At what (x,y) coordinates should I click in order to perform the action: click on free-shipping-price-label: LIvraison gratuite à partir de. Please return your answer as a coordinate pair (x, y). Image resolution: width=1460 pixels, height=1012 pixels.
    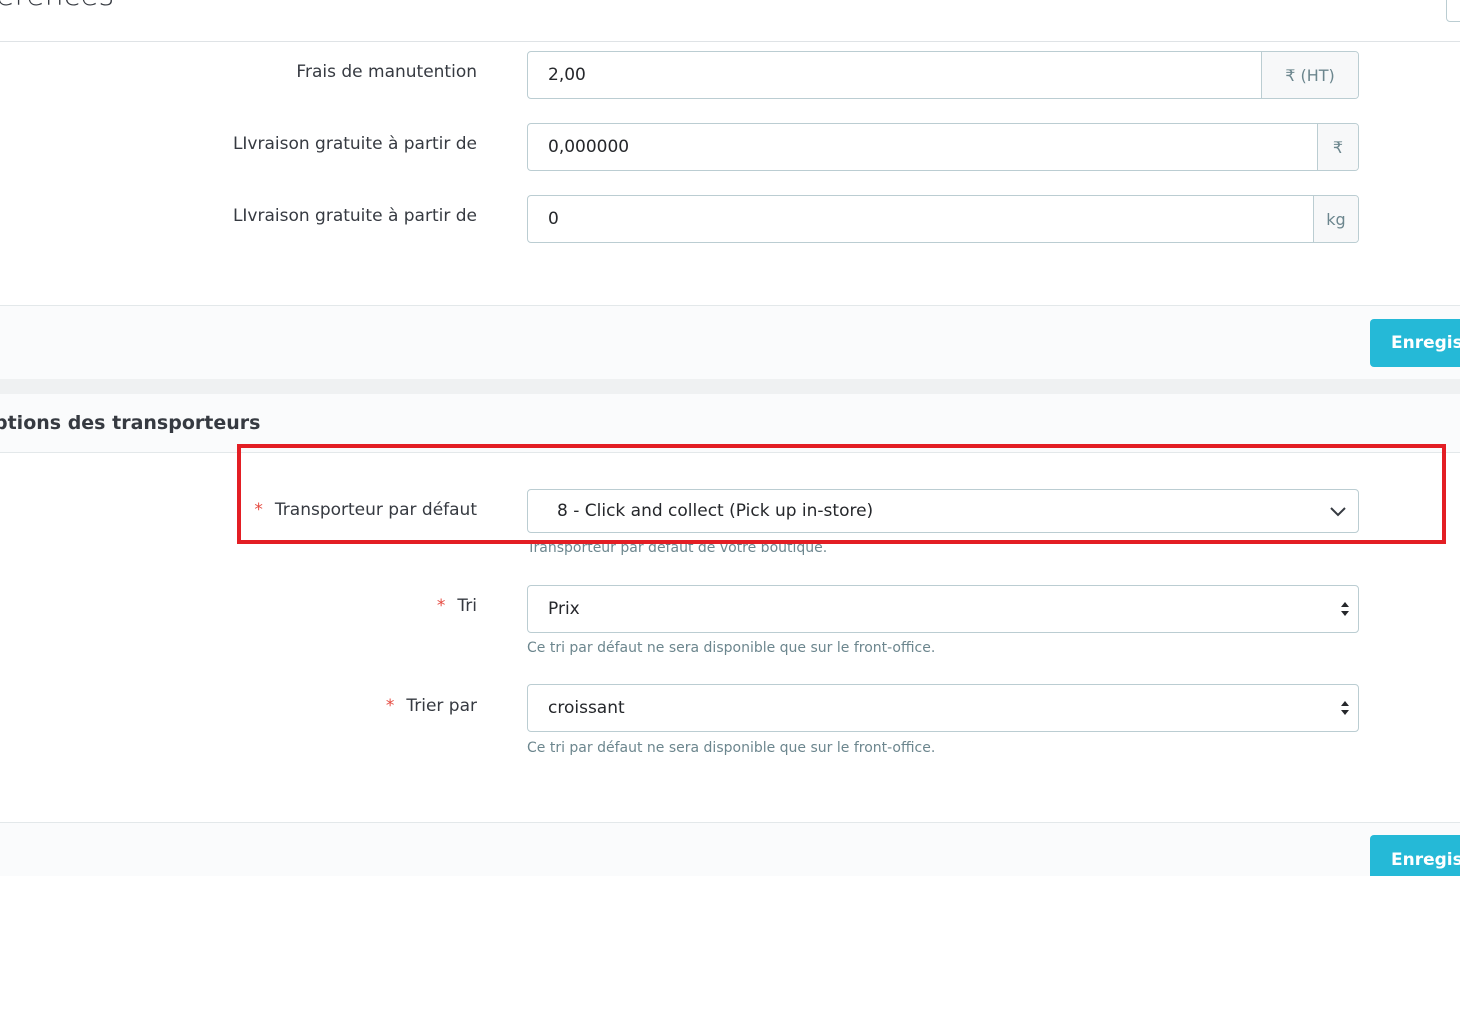
    Looking at the image, I should click on (354, 144).